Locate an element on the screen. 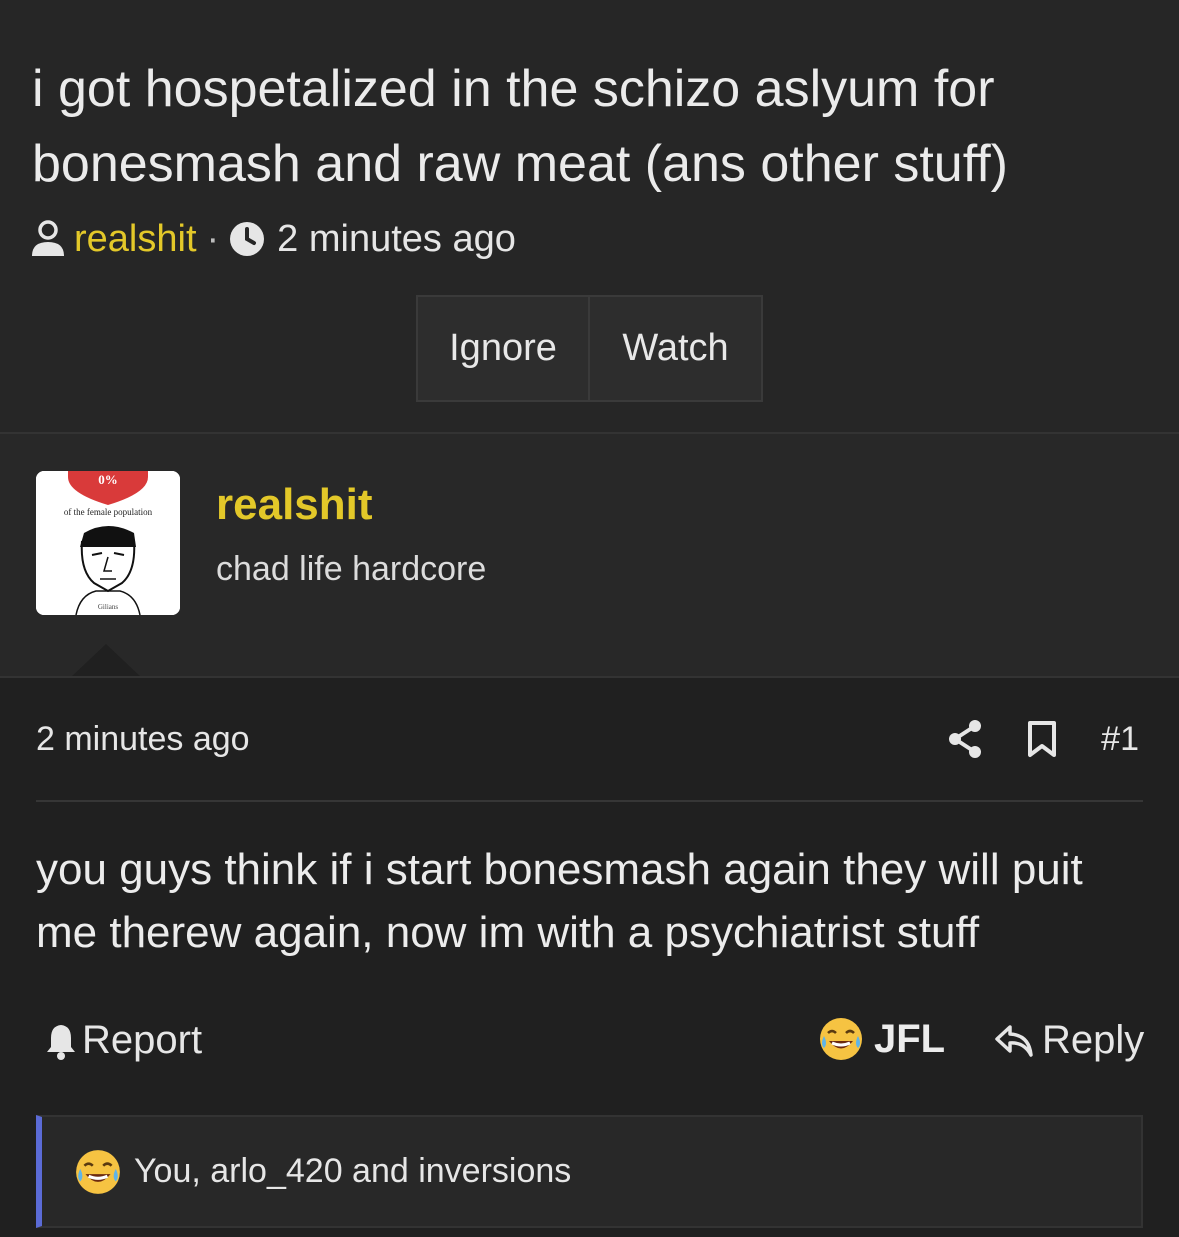 The width and height of the screenshot is (1179, 1237). bell-icon is located at coordinates (61, 1042).